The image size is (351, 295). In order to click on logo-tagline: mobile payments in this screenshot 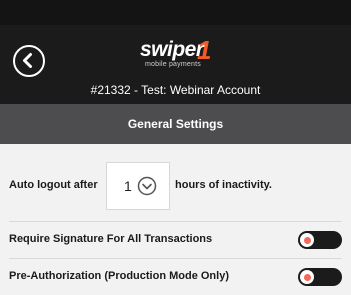, I will do `click(173, 64)`.